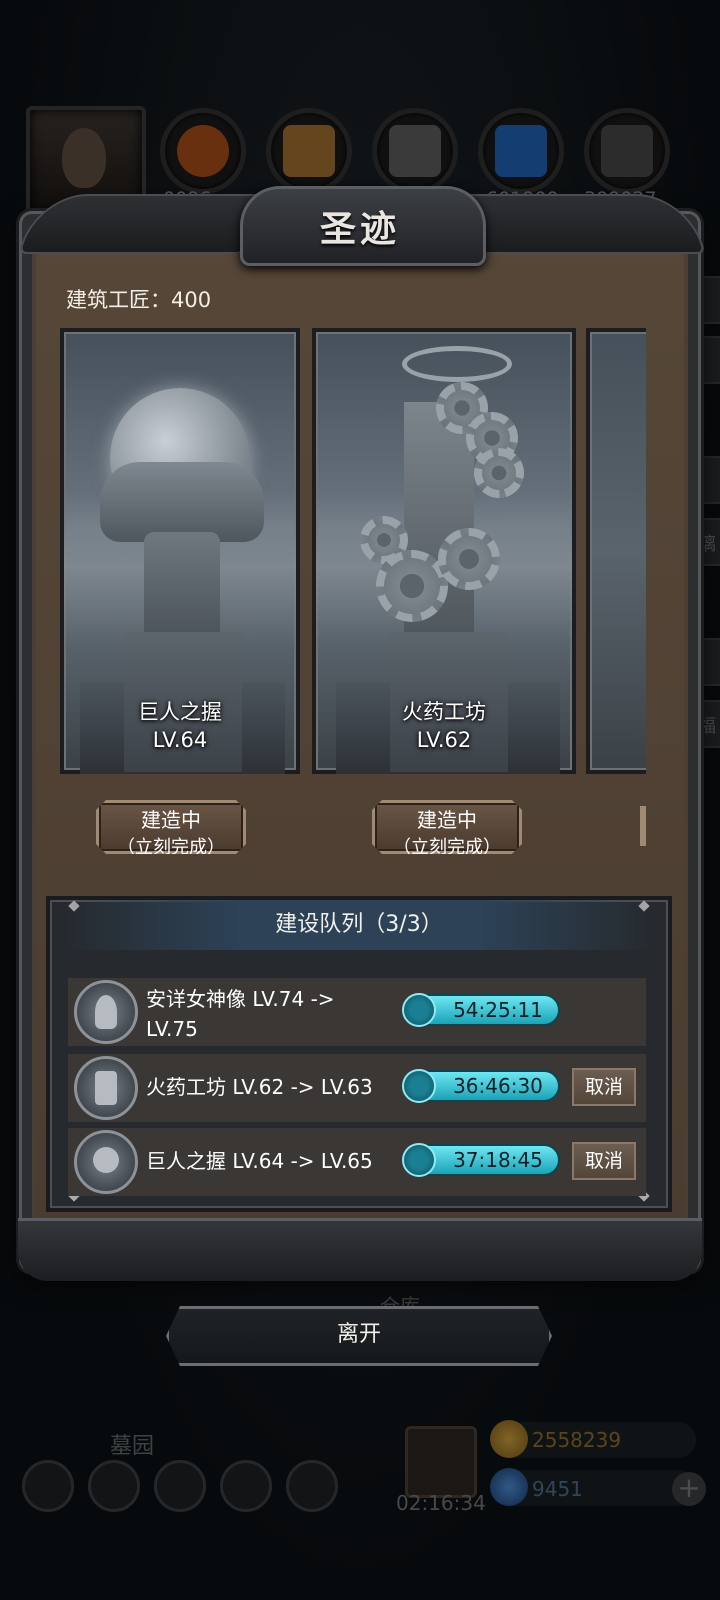 The width and height of the screenshot is (720, 1600). I want to click on queue-timer: 37:18:45, so click(481, 1160).